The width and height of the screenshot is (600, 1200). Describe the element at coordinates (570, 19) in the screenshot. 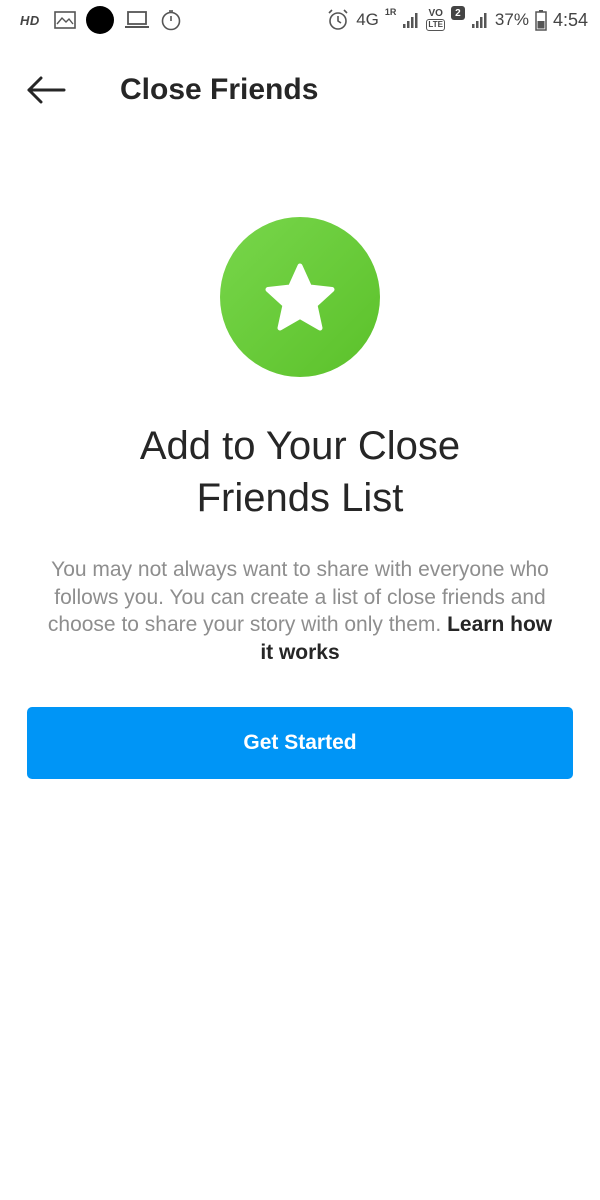

I see `clock: 4:54` at that location.